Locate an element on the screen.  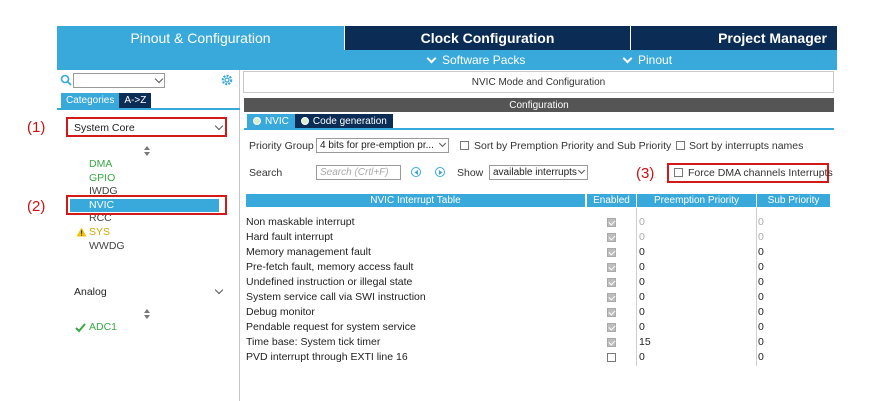
sort-premption-checkbox is located at coordinates (464, 145).